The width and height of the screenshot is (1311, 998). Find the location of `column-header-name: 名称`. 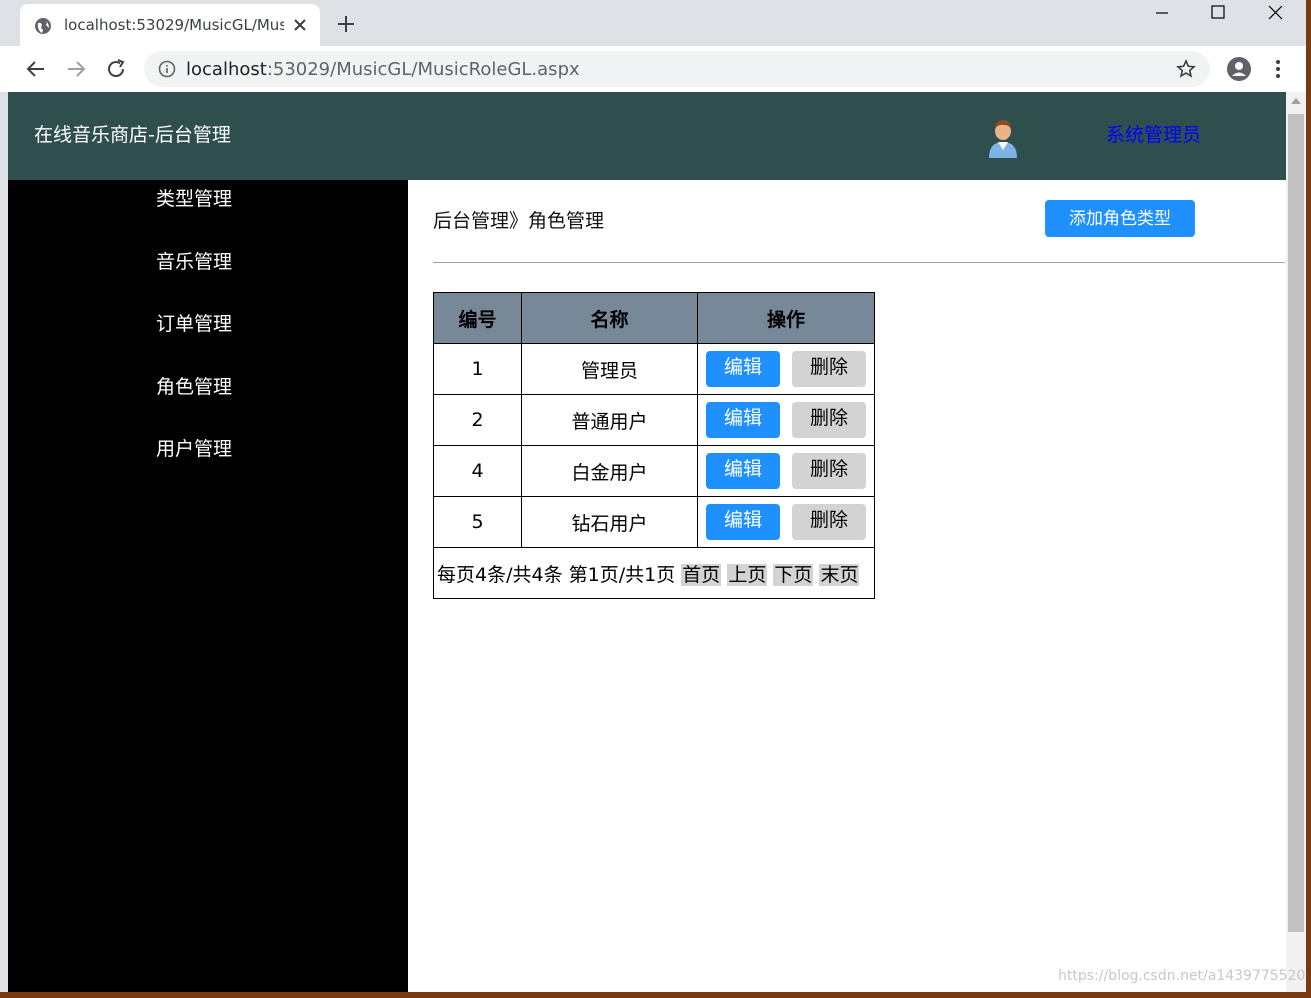

column-header-name: 名称 is located at coordinates (609, 318).